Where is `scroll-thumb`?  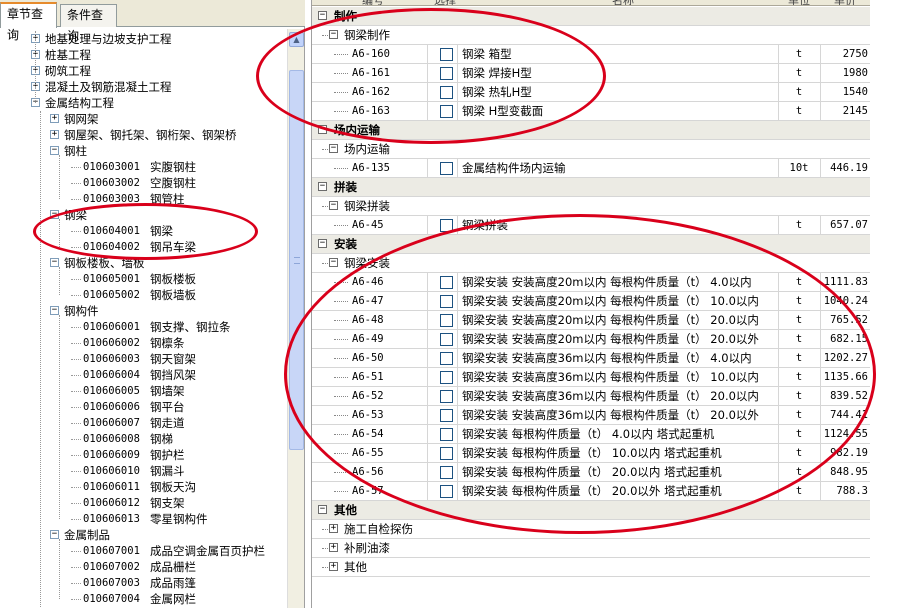 scroll-thumb is located at coordinates (296, 260).